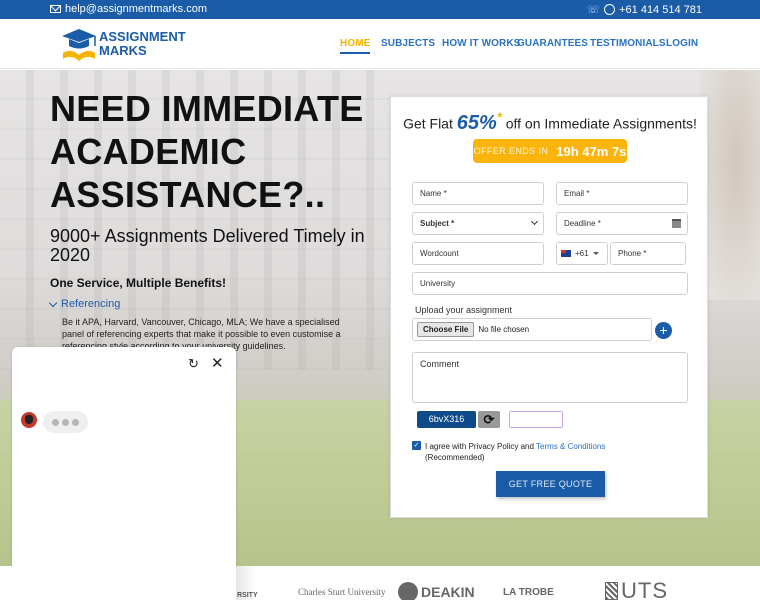 The width and height of the screenshot is (760, 600). Describe the element at coordinates (481, 446) in the screenshot. I see `agree-text: I agree with Privacy Policy and` at that location.